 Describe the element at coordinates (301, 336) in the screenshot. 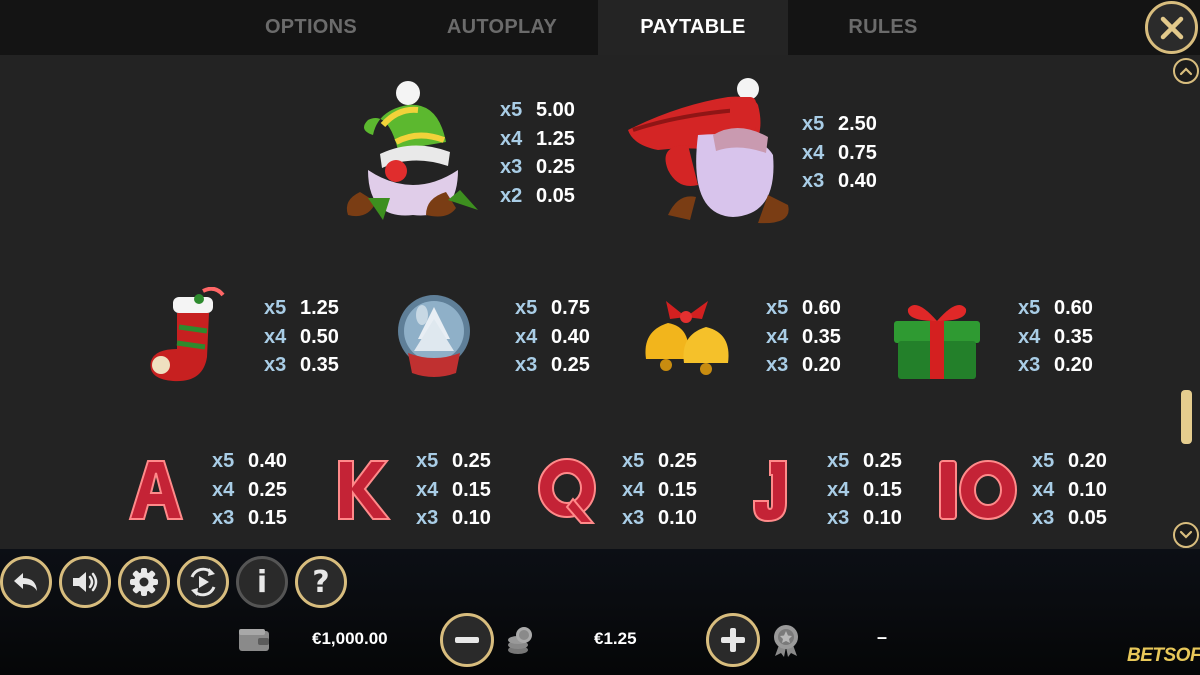

I see `pays-stocking: x5 1.25 x4 0.50 x3 0.35` at that location.